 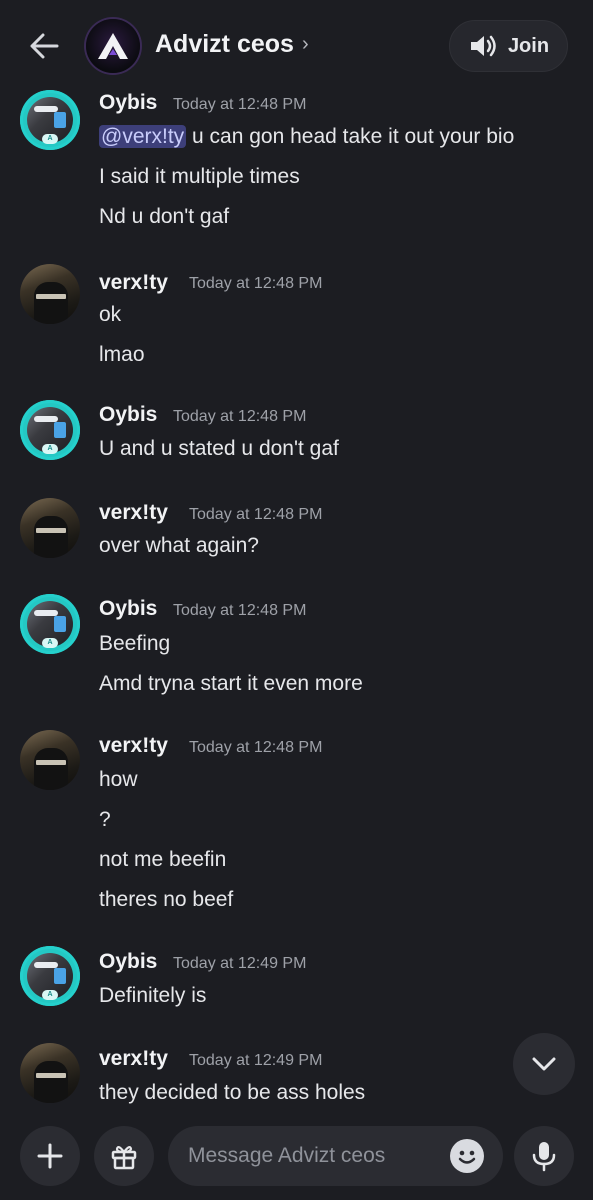 I want to click on message-line: I said it multiple times, so click(x=199, y=176).